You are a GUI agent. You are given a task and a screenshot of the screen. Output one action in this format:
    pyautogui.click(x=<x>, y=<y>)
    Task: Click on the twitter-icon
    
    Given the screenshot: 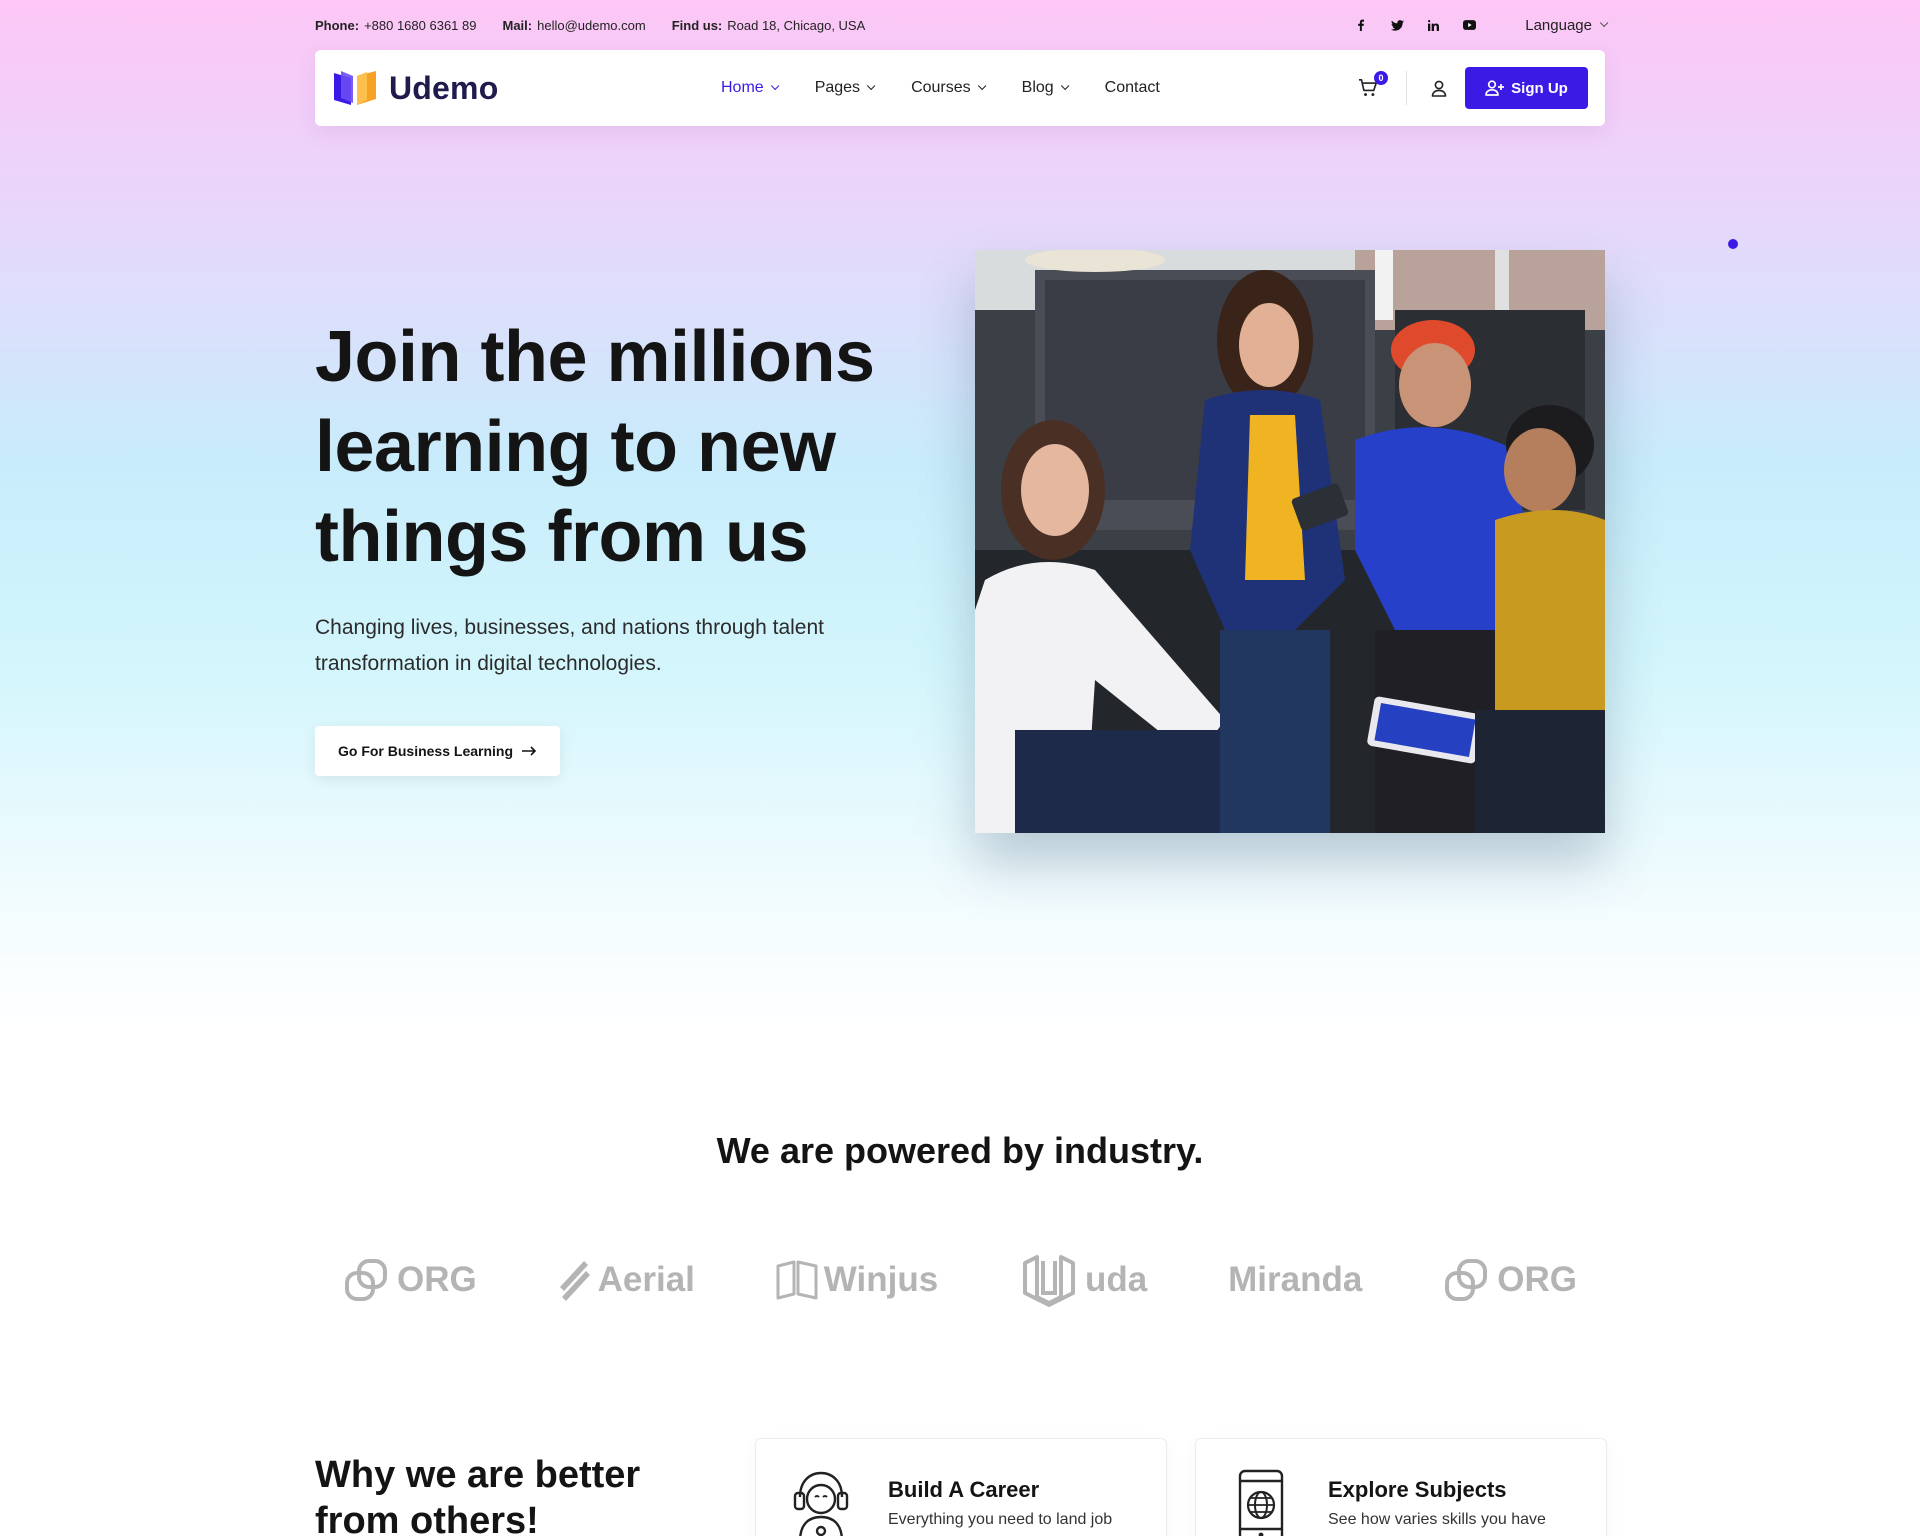 What is the action you would take?
    pyautogui.click(x=1397, y=25)
    